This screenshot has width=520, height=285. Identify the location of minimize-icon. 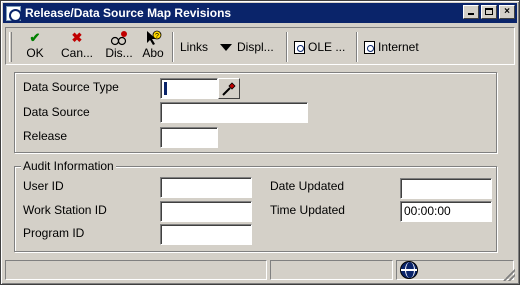
(471, 14).